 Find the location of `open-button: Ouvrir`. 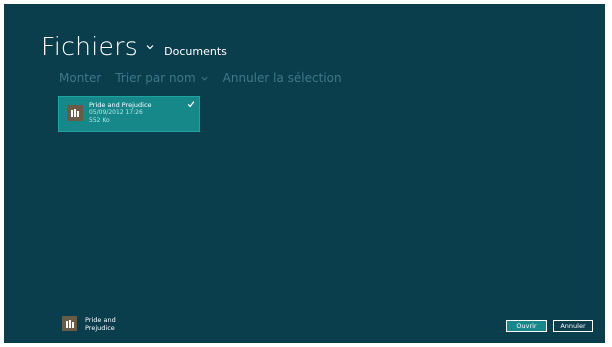

open-button: Ouvrir is located at coordinates (526, 326).